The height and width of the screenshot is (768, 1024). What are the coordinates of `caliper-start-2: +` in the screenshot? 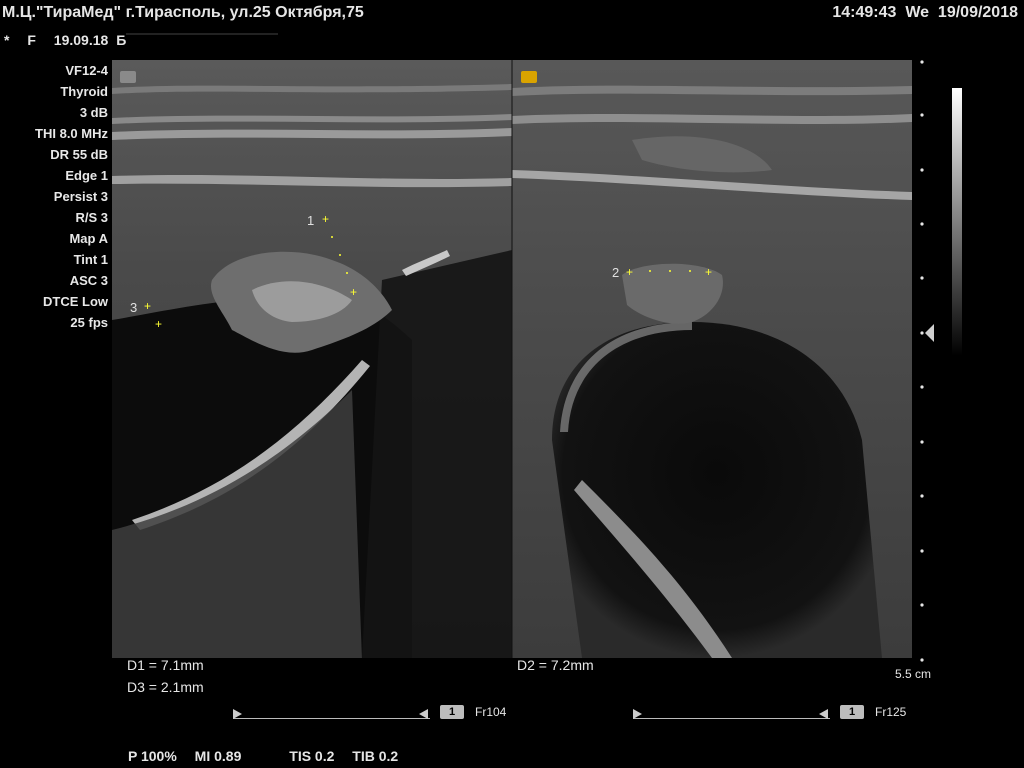 It's located at (629, 272).